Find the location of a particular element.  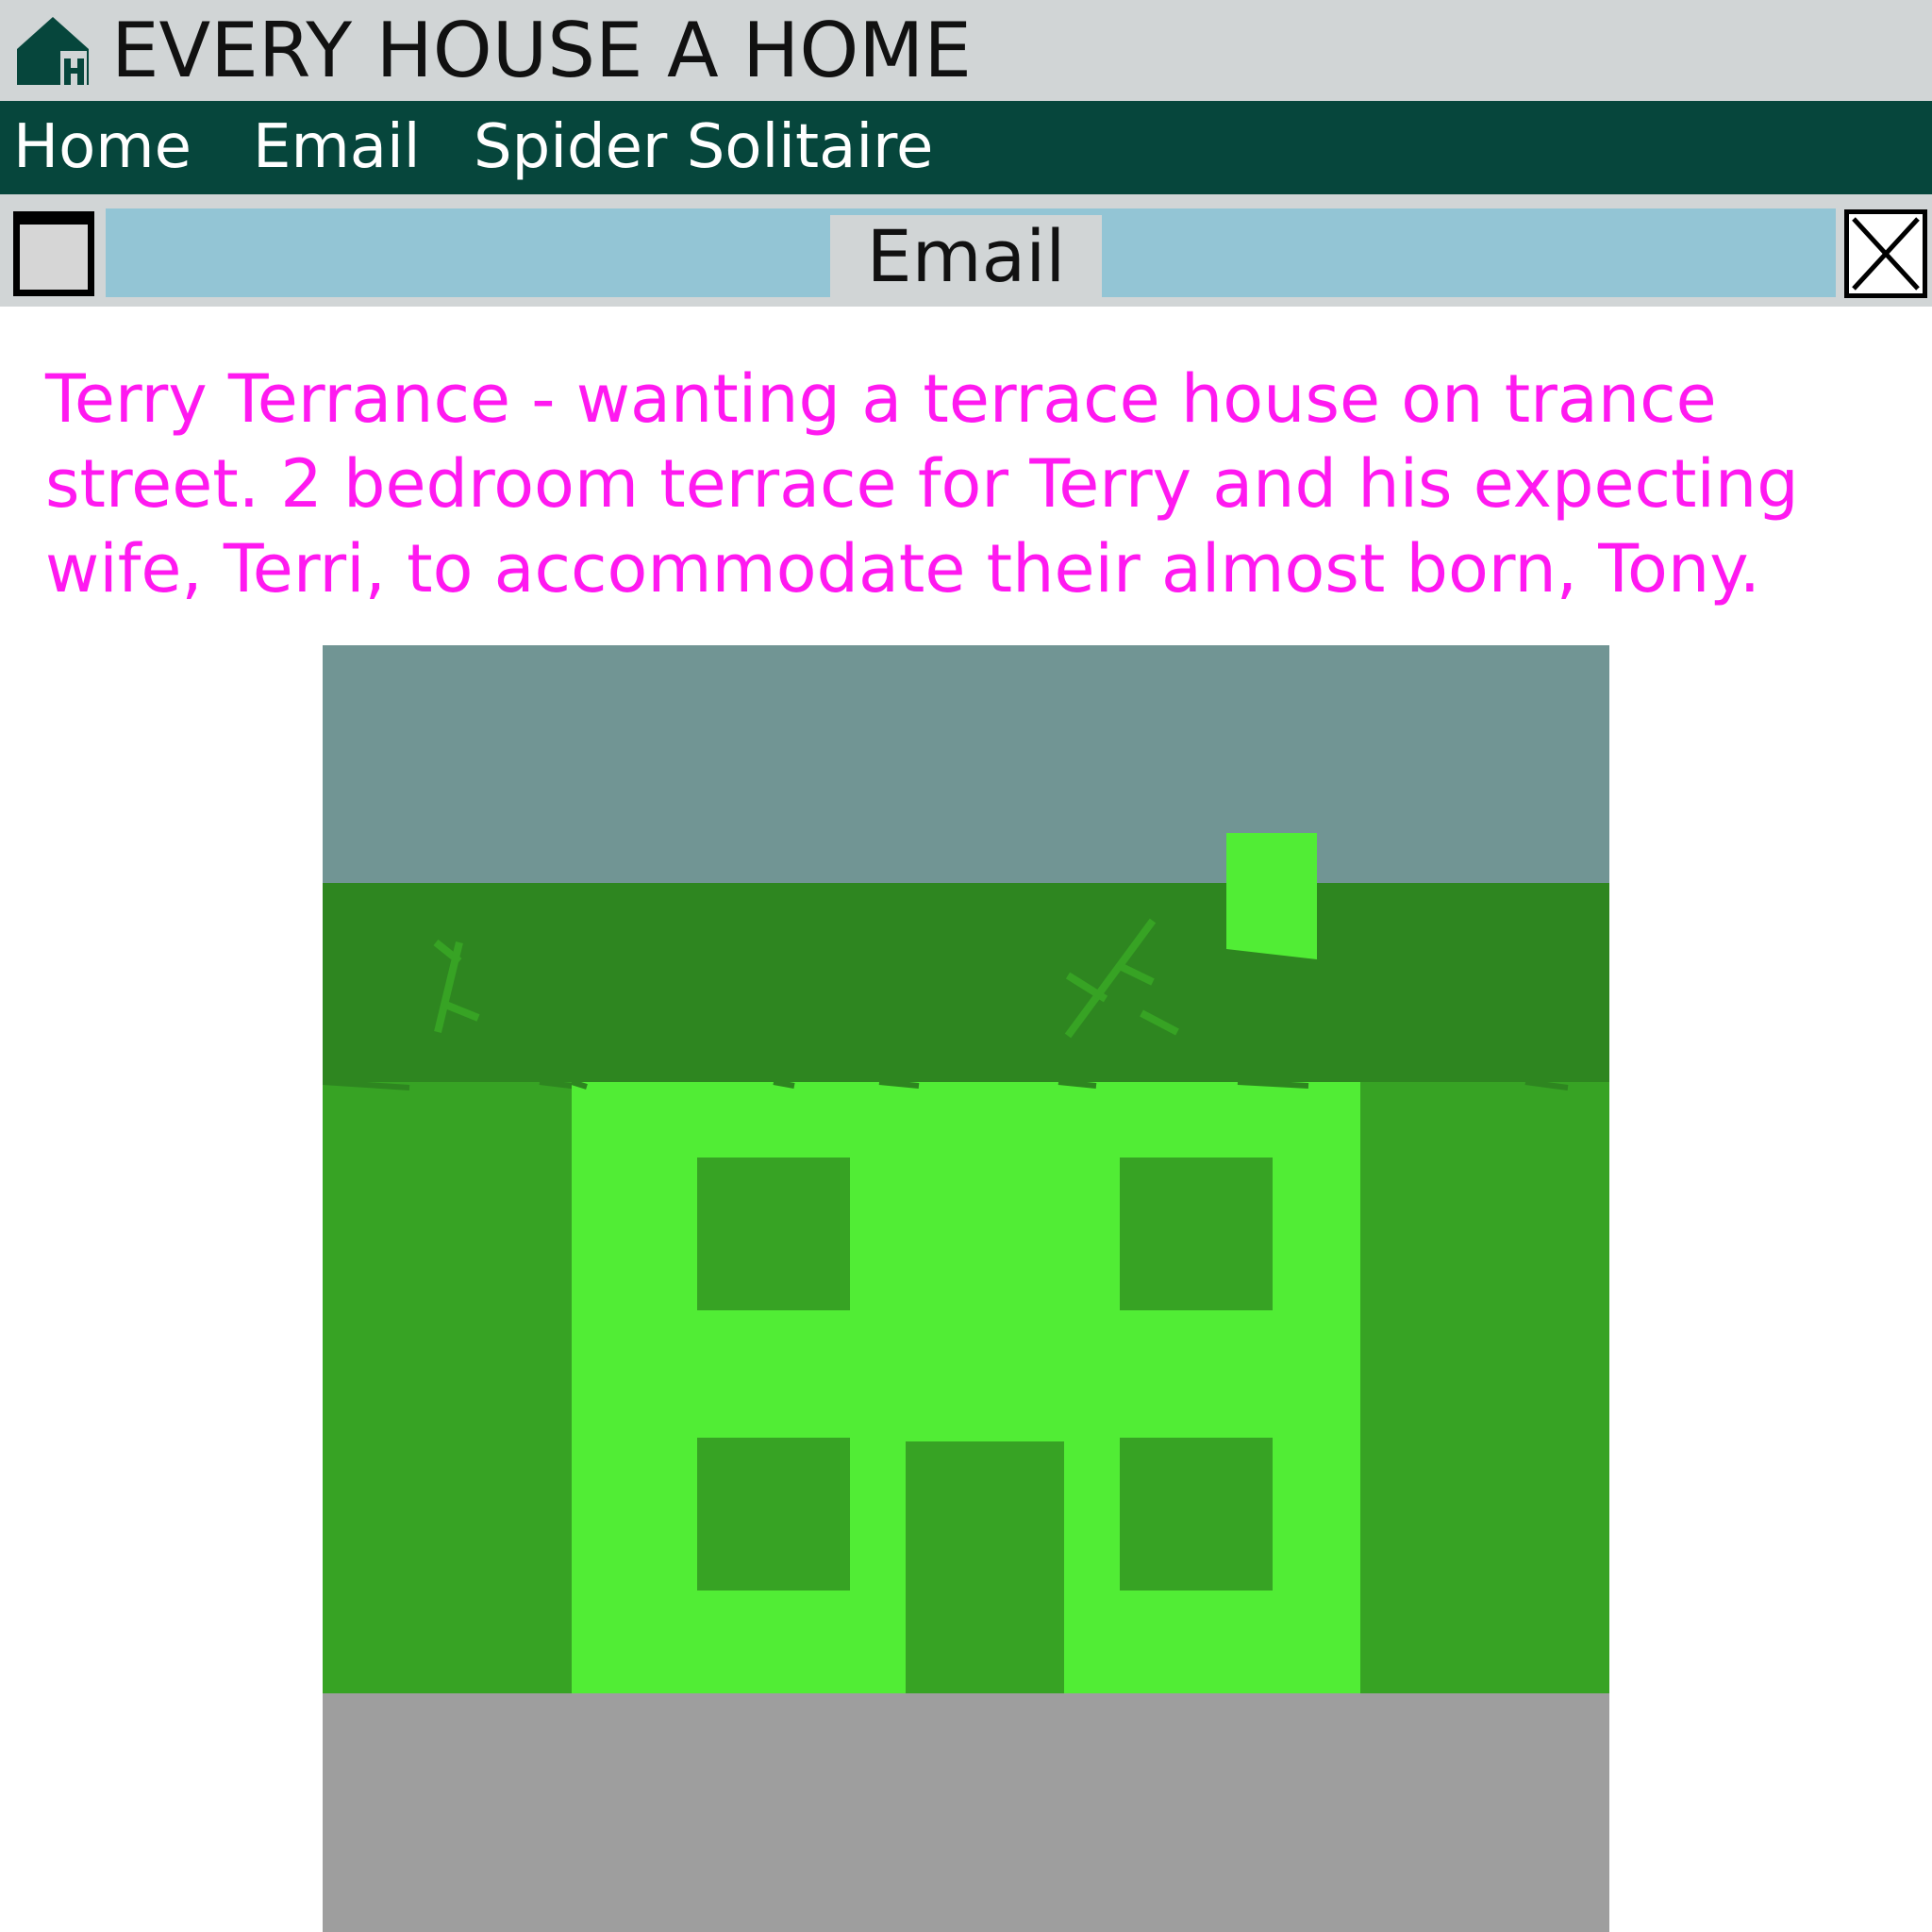

nav-item-spider-solitaire: Spider Solitaire is located at coordinates (703, 148).